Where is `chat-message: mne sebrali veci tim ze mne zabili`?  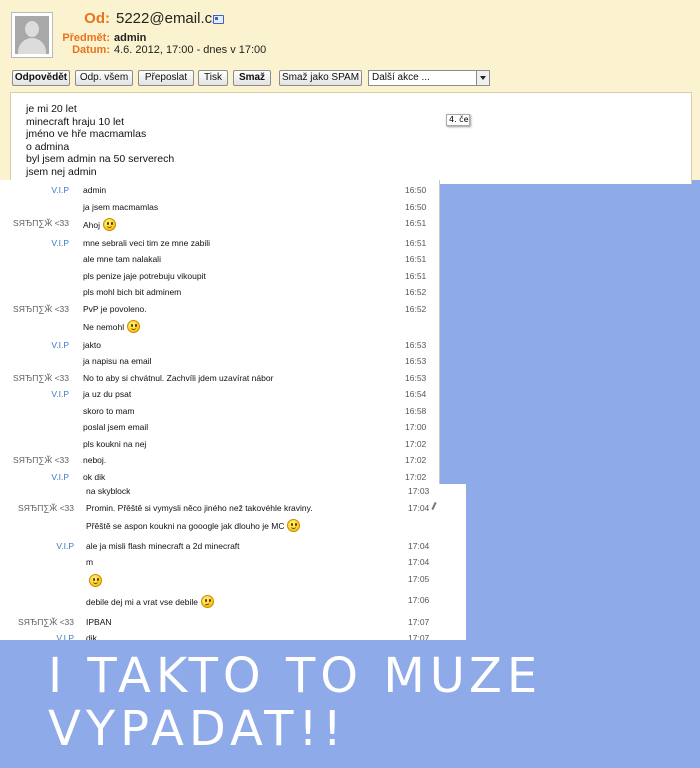 chat-message: mne sebrali veci tim ze mne zabili is located at coordinates (146, 243).